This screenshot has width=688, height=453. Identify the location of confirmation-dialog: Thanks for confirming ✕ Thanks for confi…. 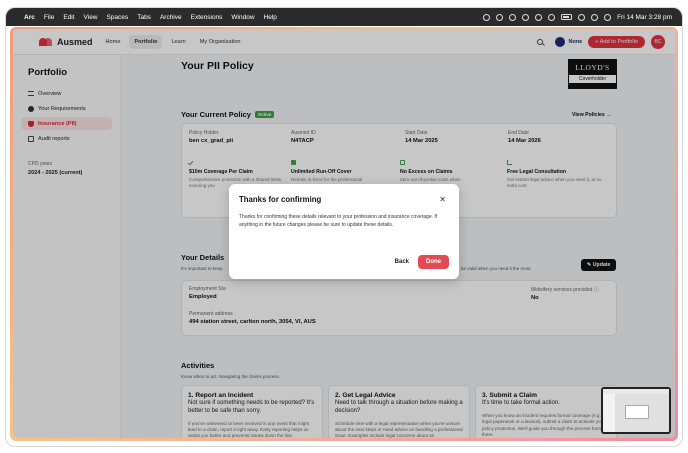
(344, 231).